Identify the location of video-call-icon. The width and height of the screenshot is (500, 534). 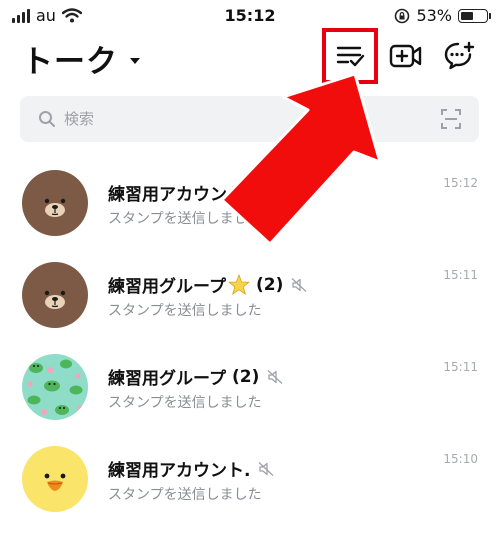
(405, 56).